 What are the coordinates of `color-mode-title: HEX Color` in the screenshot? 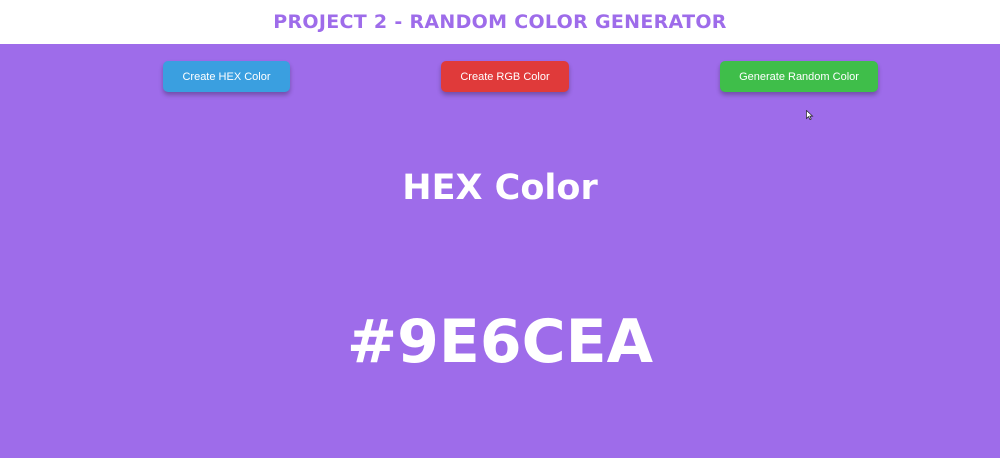 It's located at (500, 188).